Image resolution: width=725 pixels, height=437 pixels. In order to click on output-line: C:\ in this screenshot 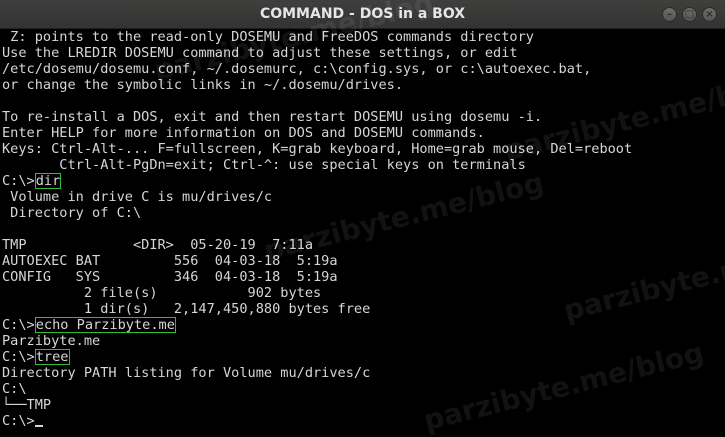, I will do `click(14, 389)`.